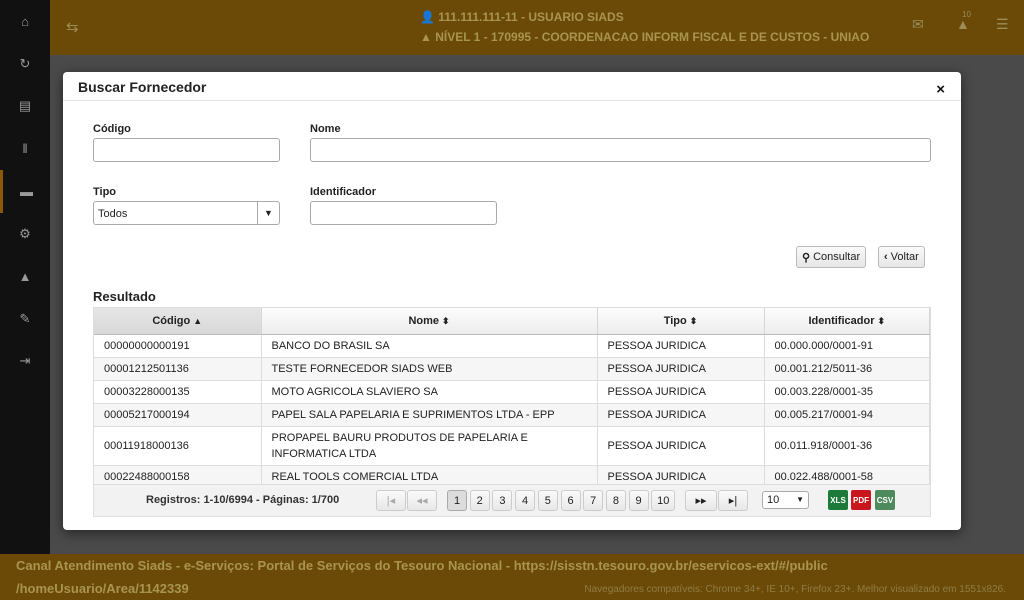 Image resolution: width=1024 pixels, height=600 pixels. What do you see at coordinates (25, 276) in the screenshot?
I see `warning-icon: ▲` at bounding box center [25, 276].